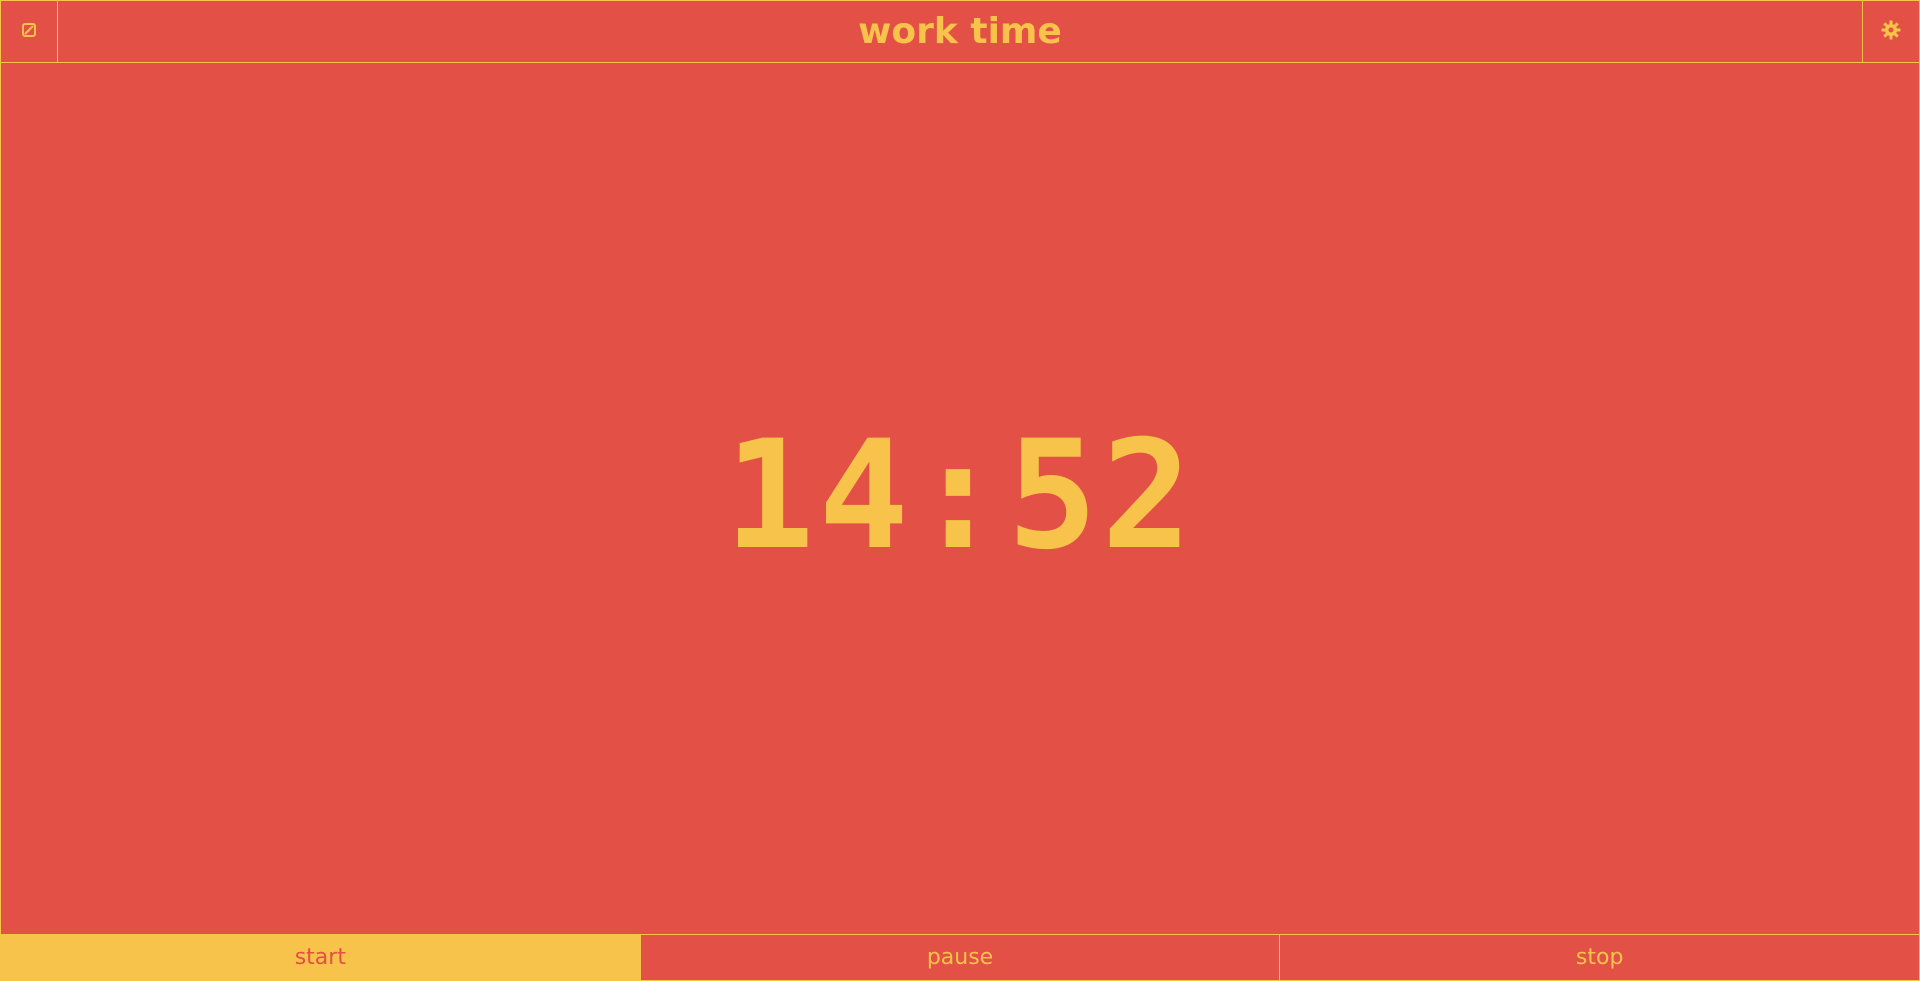 The image size is (1920, 981). What do you see at coordinates (320, 957) in the screenshot?
I see `start-button: start` at bounding box center [320, 957].